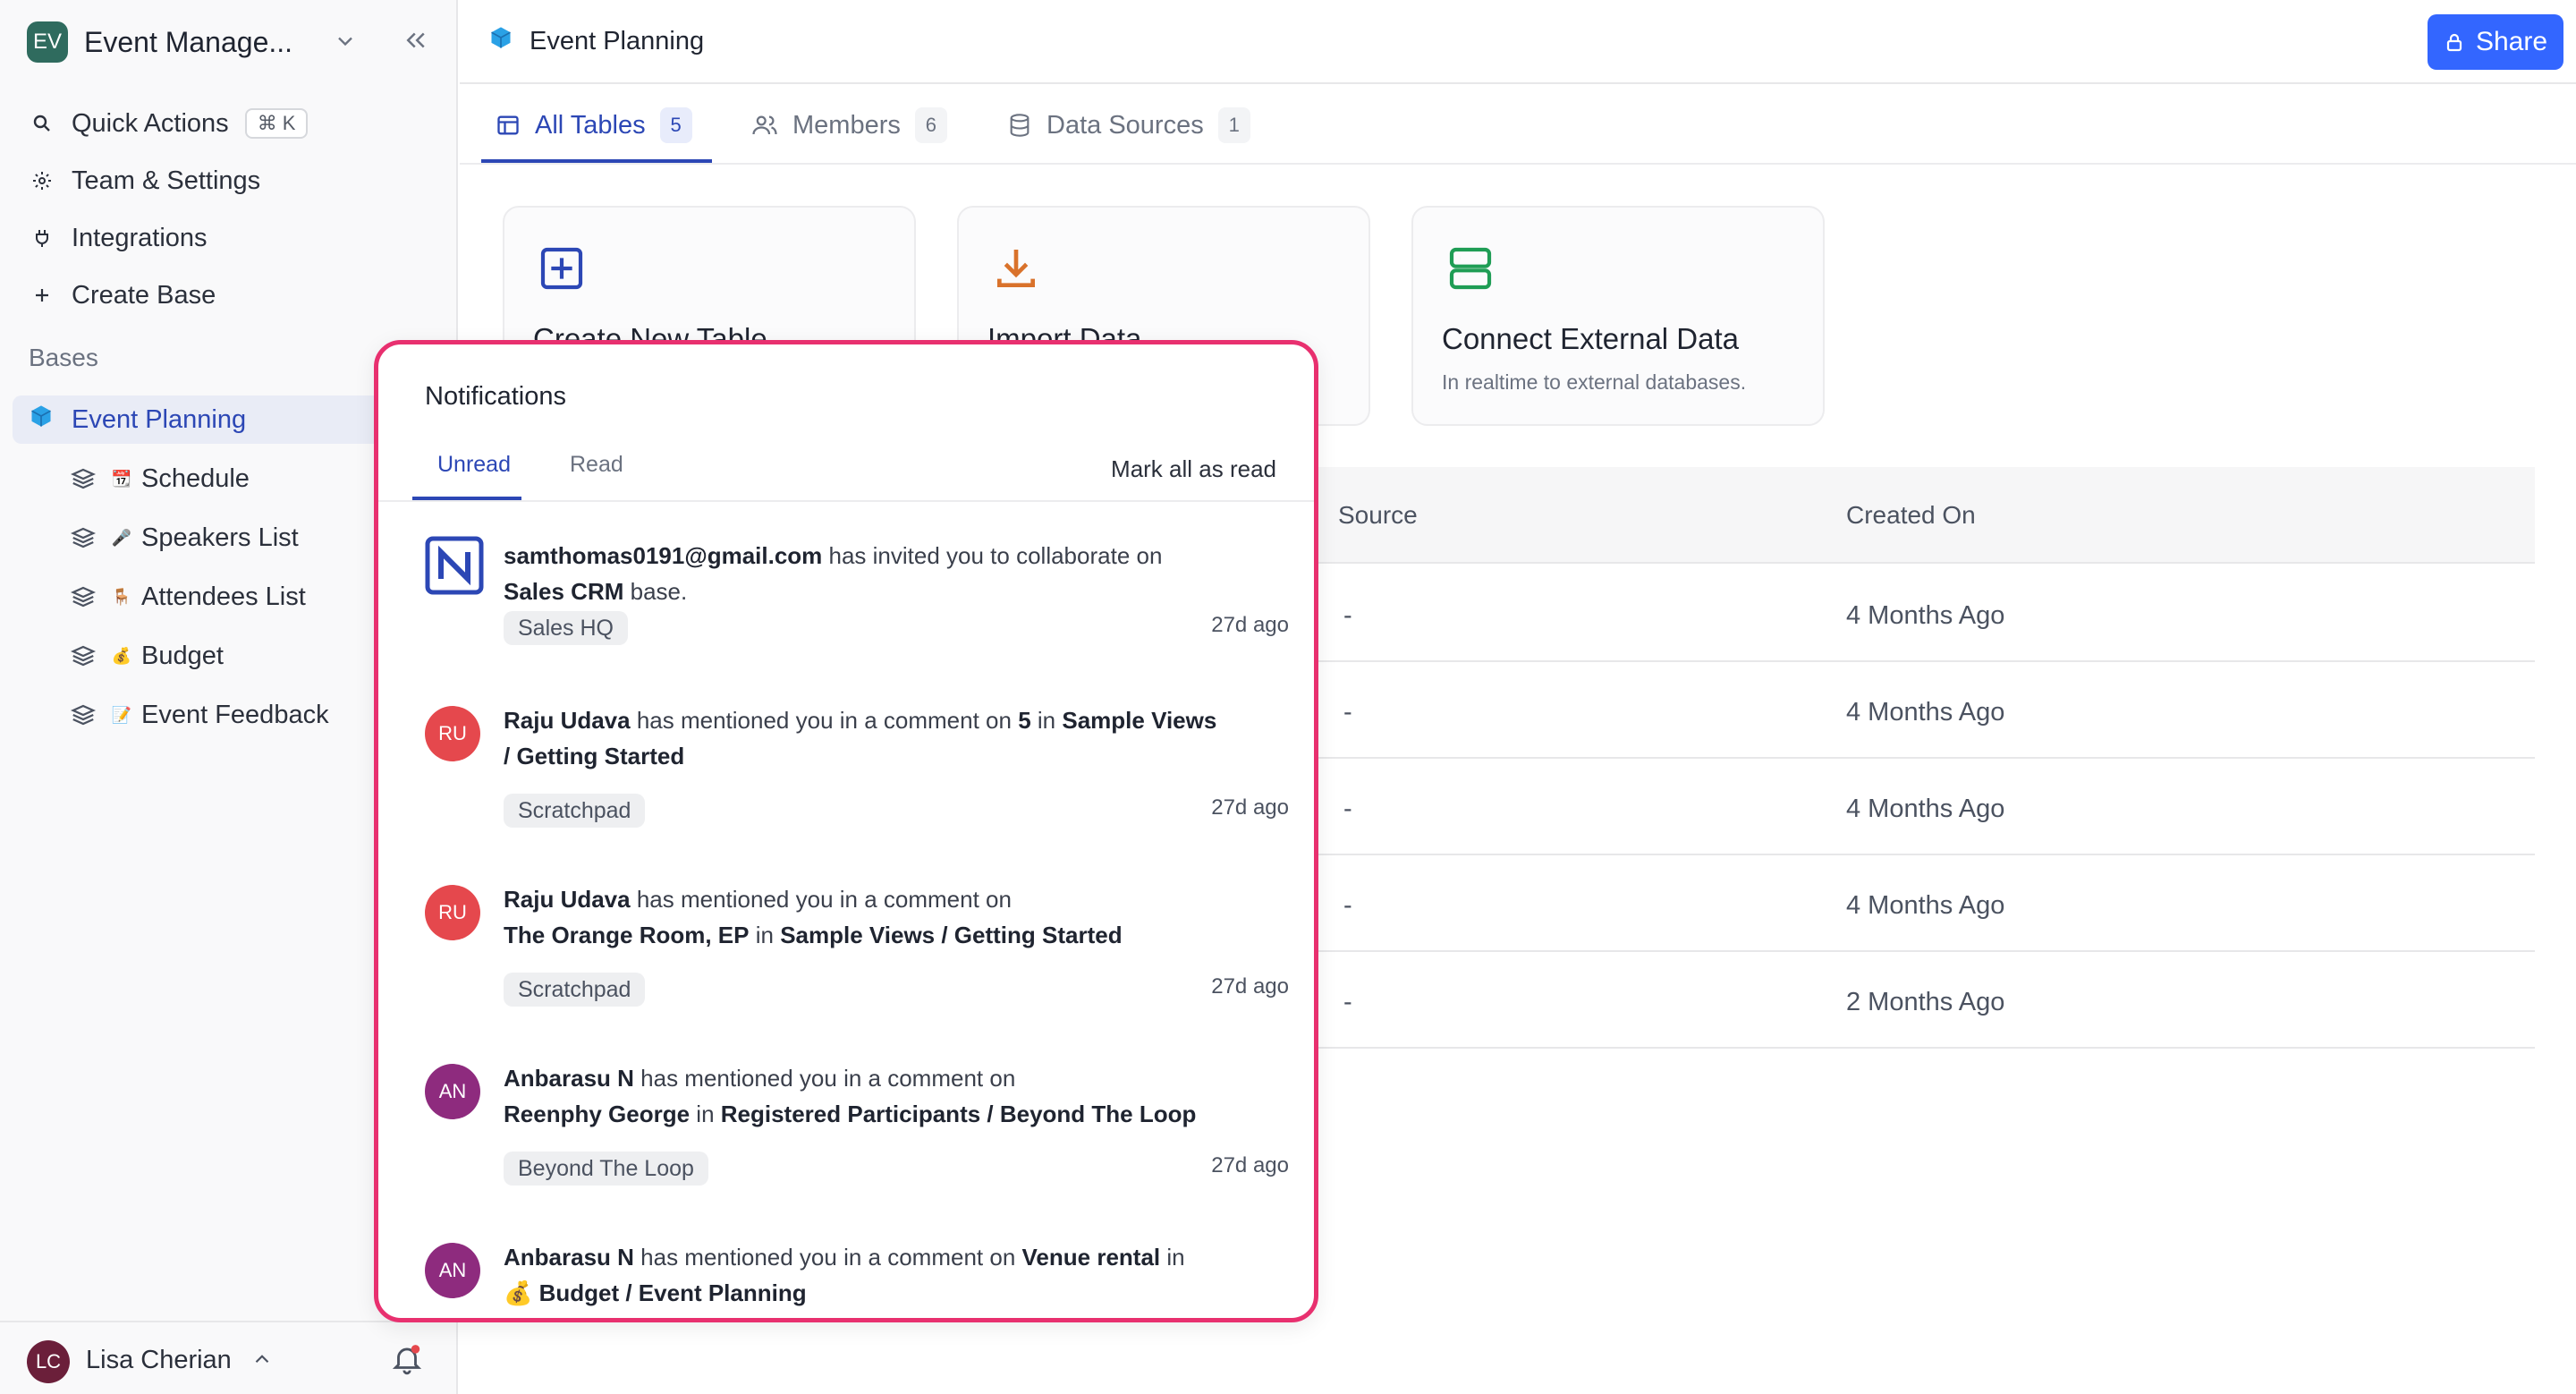  What do you see at coordinates (474, 465) in the screenshot?
I see `tab-unread: Unread` at bounding box center [474, 465].